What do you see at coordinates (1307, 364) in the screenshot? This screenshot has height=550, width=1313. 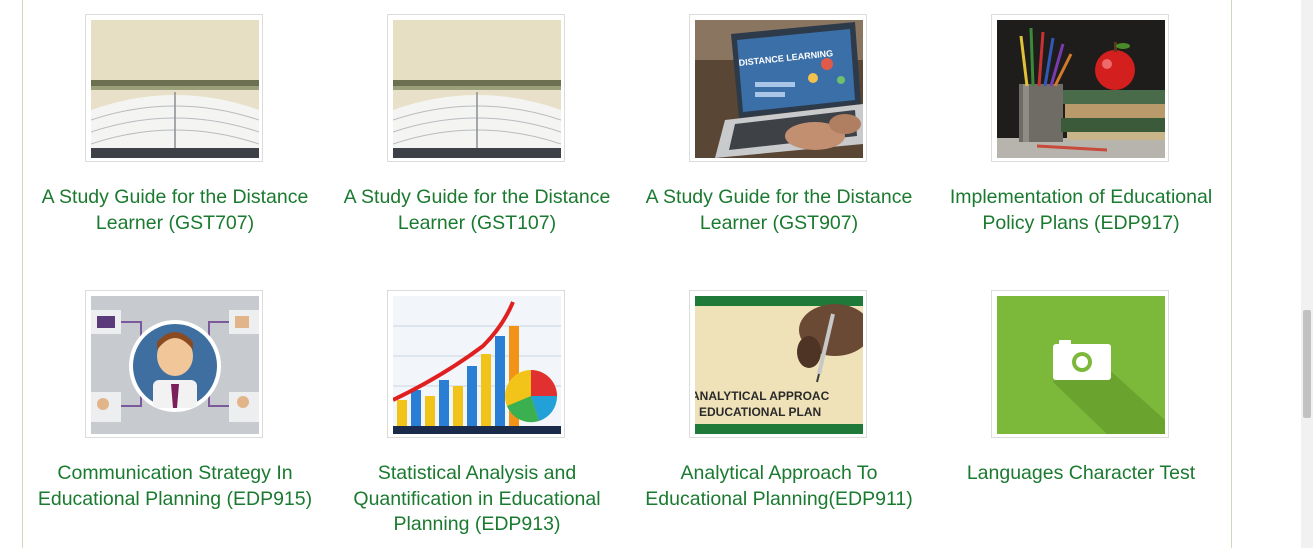 I see `scrollbar-thumb` at bounding box center [1307, 364].